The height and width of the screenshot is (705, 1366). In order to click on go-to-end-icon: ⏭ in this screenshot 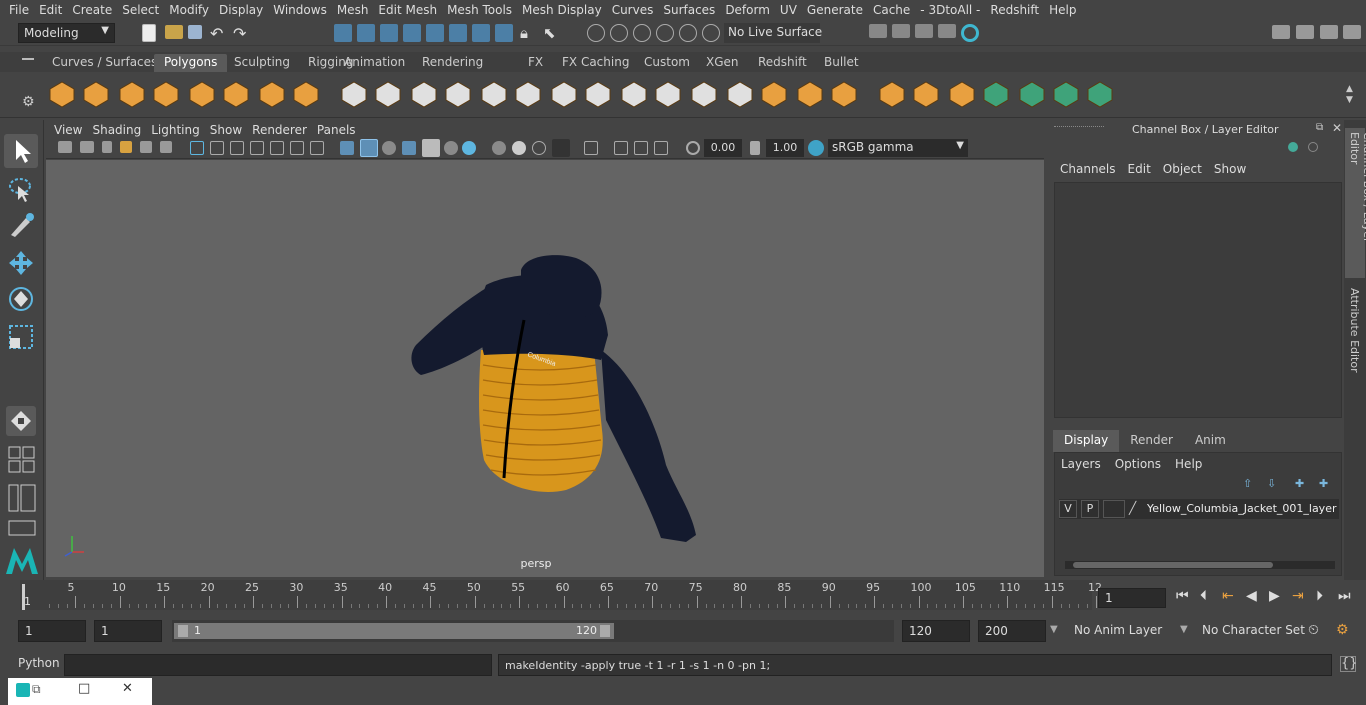, I will do `click(1344, 596)`.